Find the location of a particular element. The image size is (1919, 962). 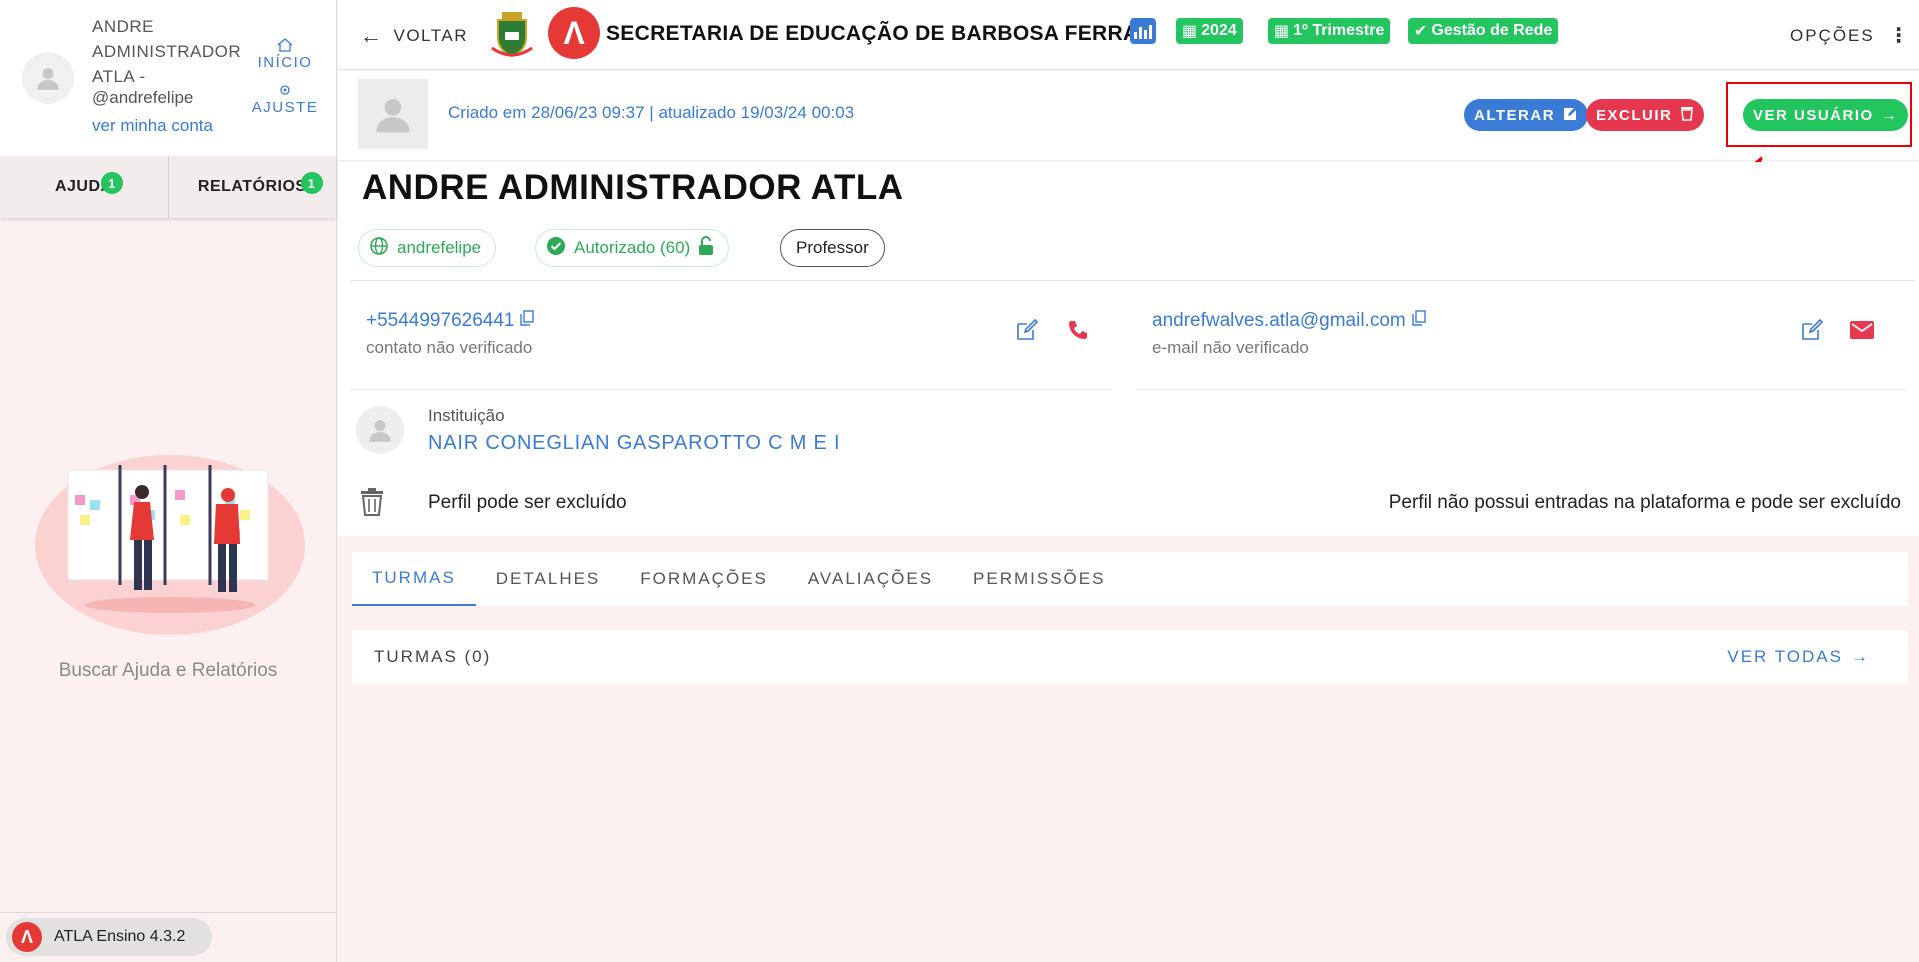

user-handle: @andrefelipe is located at coordinates (143, 97).